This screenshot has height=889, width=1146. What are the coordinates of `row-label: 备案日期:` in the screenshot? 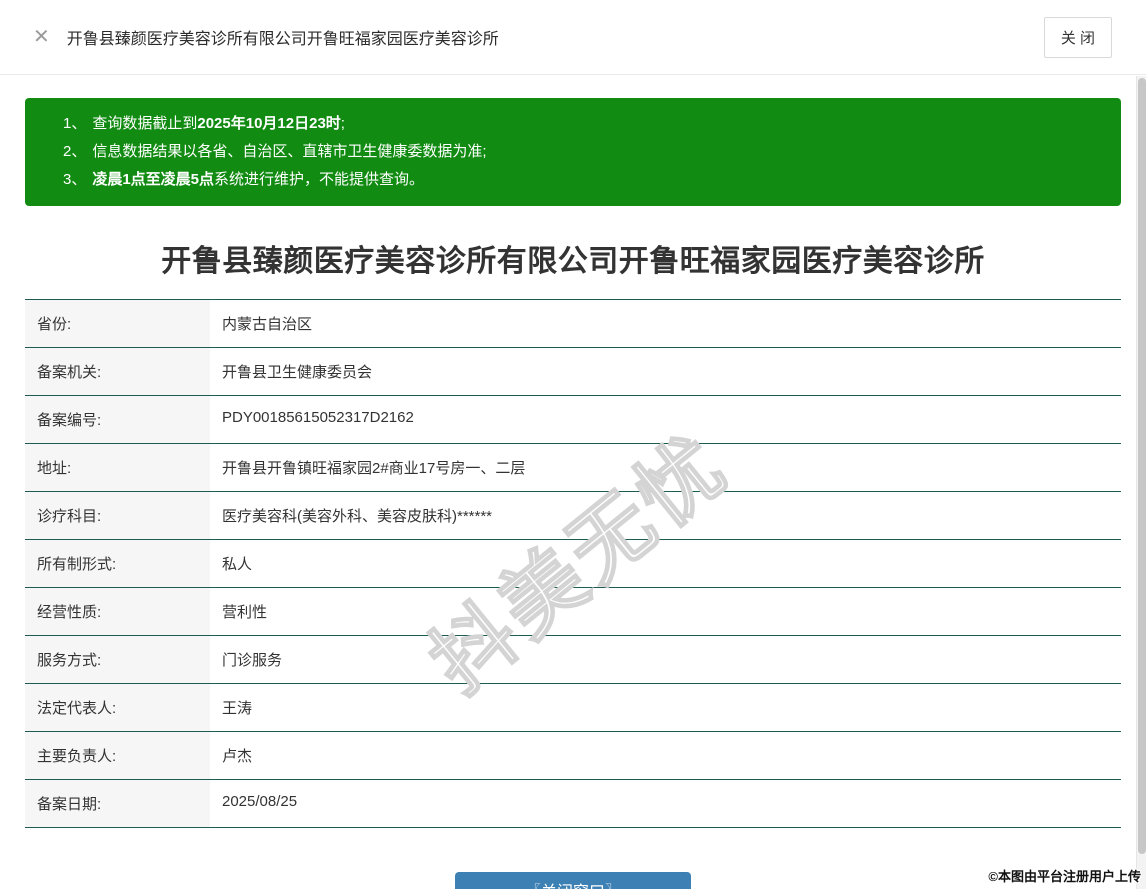 It's located at (117, 803).